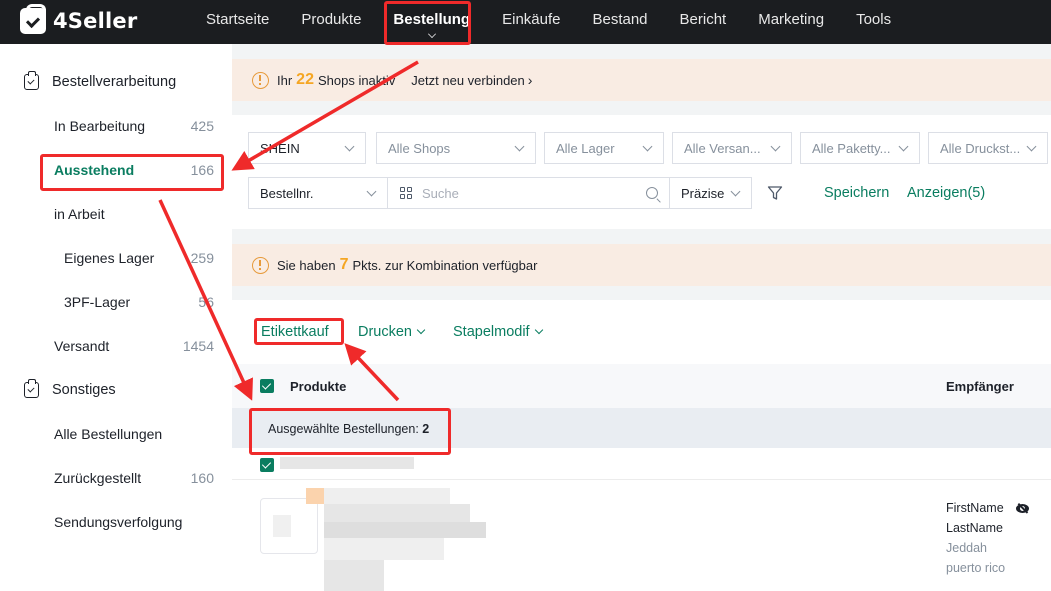 This screenshot has height=591, width=1051. Describe the element at coordinates (791, 22) in the screenshot. I see `nav-marketing: Marketing` at that location.